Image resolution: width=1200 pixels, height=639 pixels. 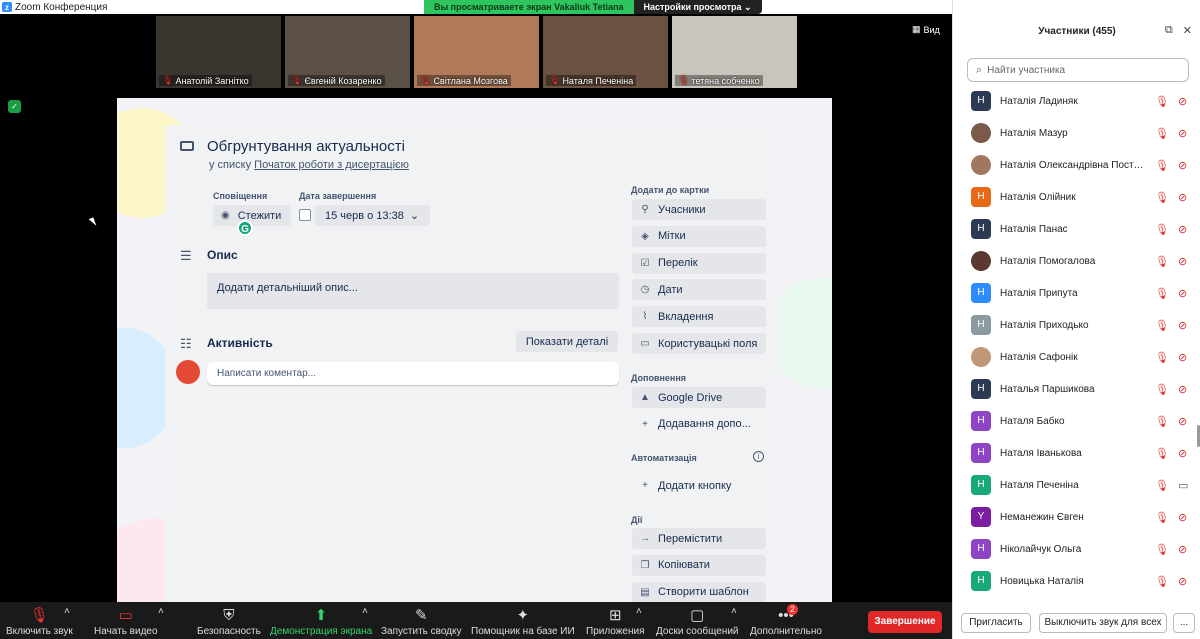 I want to click on participant-row: Н Ніколайчук Ольга 🎙 ⊘, so click(x=1076, y=549).